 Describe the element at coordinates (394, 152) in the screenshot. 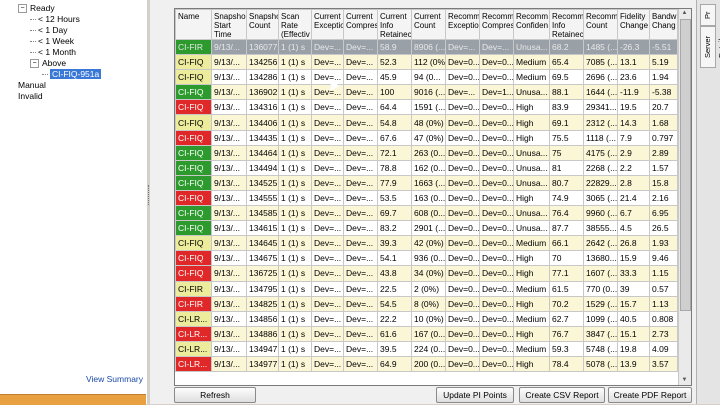

I see `table-cell: 72.1` at that location.